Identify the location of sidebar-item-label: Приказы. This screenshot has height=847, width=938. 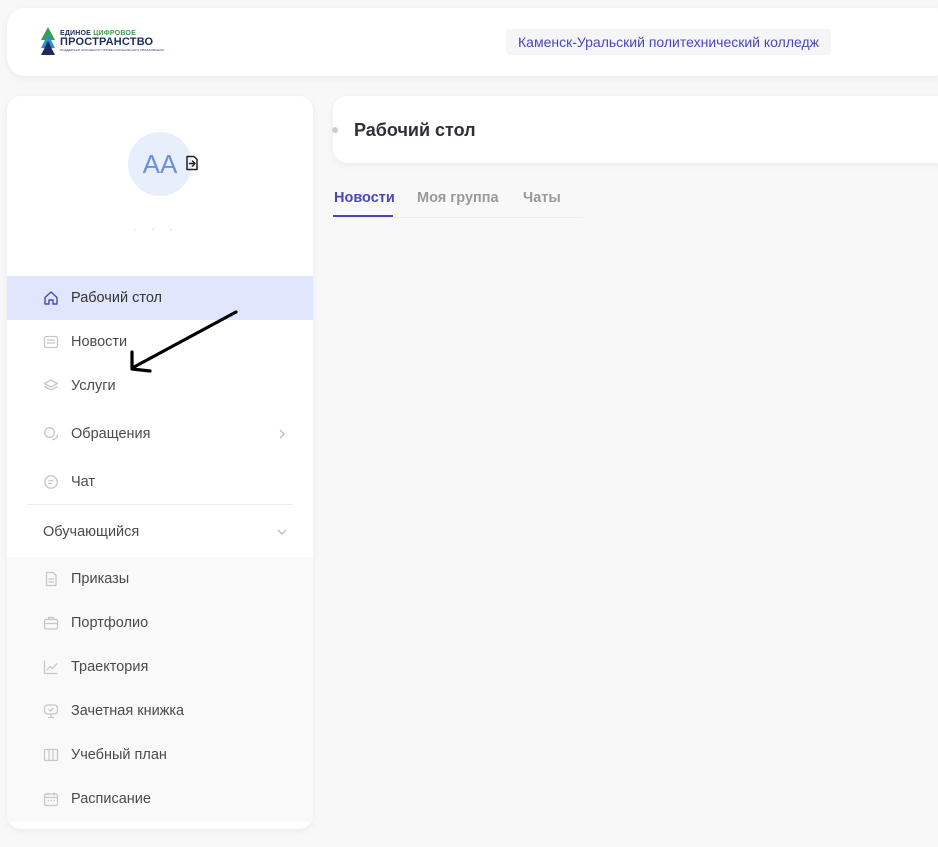
(100, 579).